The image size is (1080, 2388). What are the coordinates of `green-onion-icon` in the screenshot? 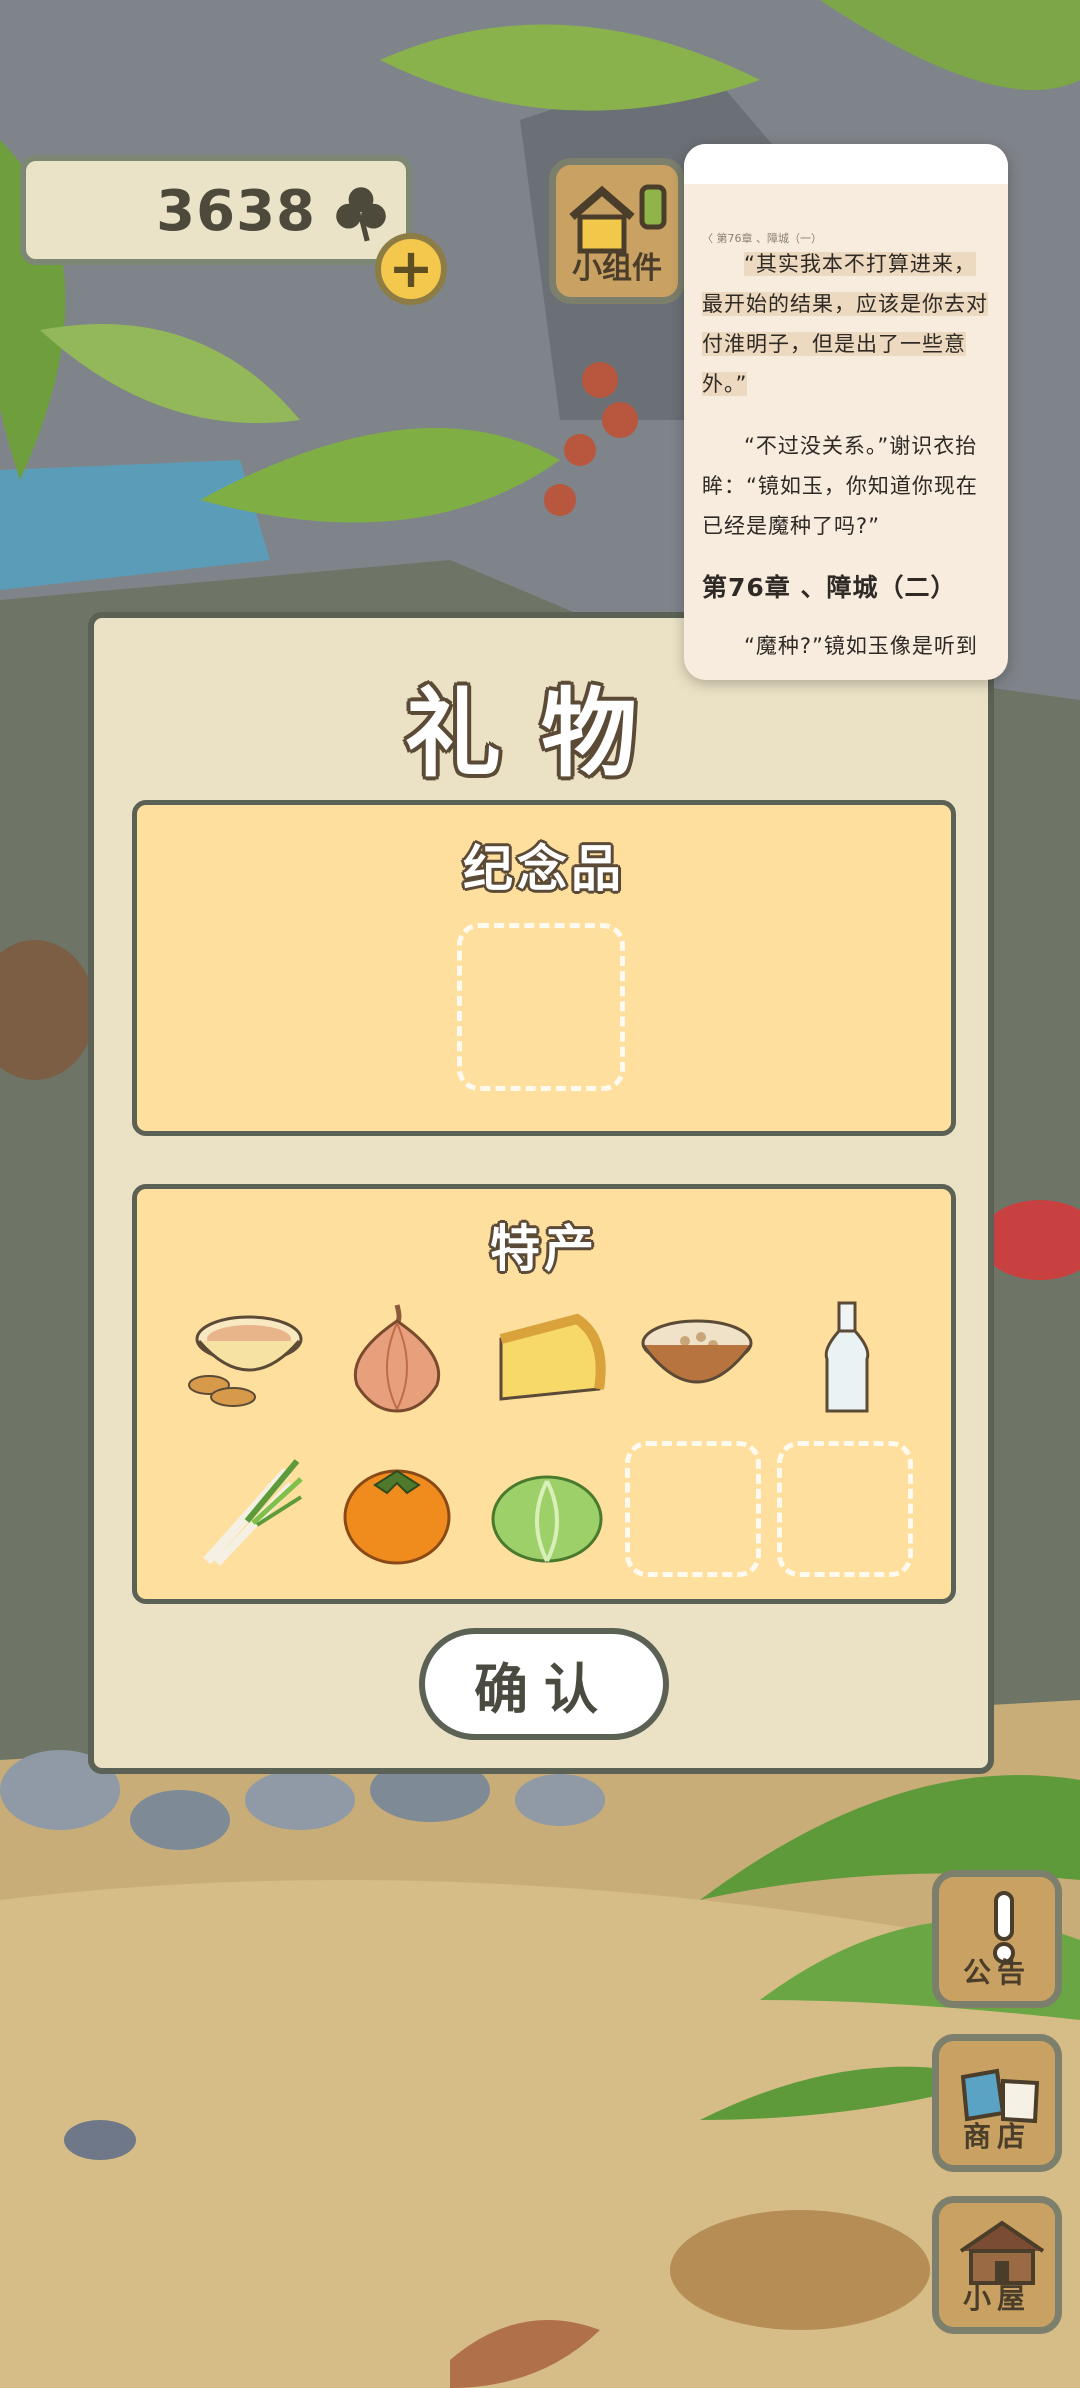 It's located at (247, 1511).